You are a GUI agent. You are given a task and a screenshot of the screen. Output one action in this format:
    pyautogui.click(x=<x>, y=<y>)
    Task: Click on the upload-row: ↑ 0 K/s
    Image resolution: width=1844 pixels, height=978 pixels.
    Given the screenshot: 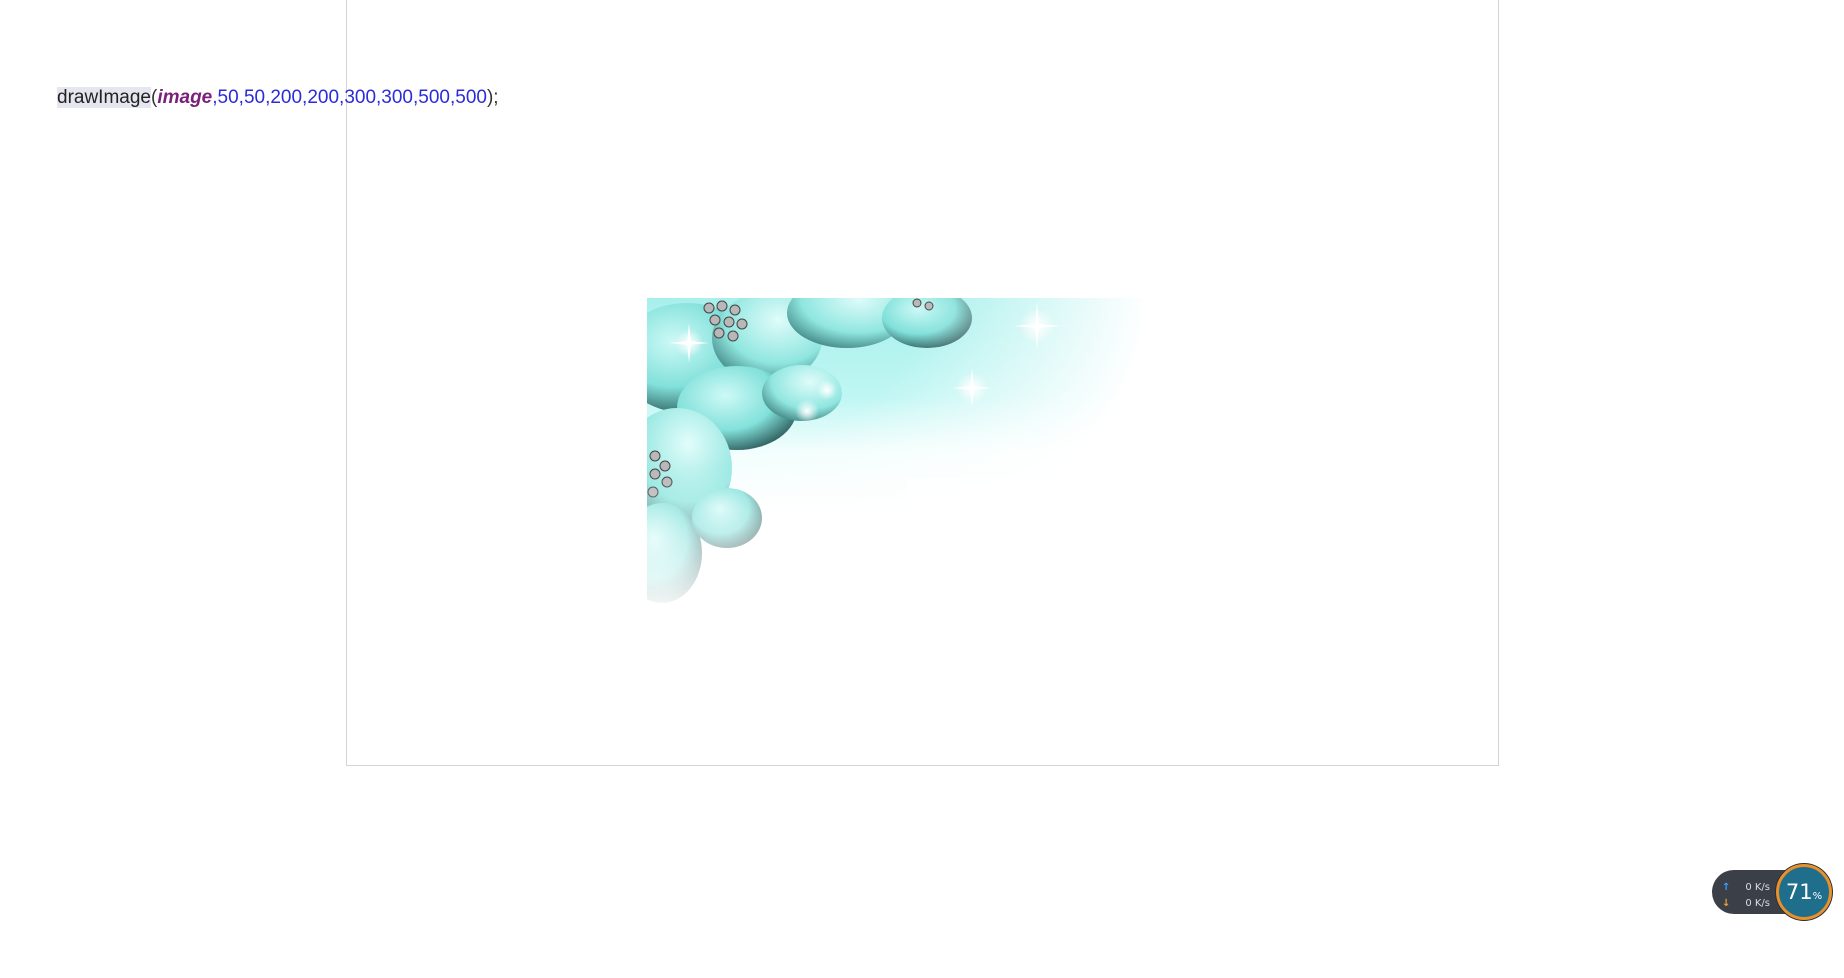 What is the action you would take?
    pyautogui.click(x=1746, y=887)
    